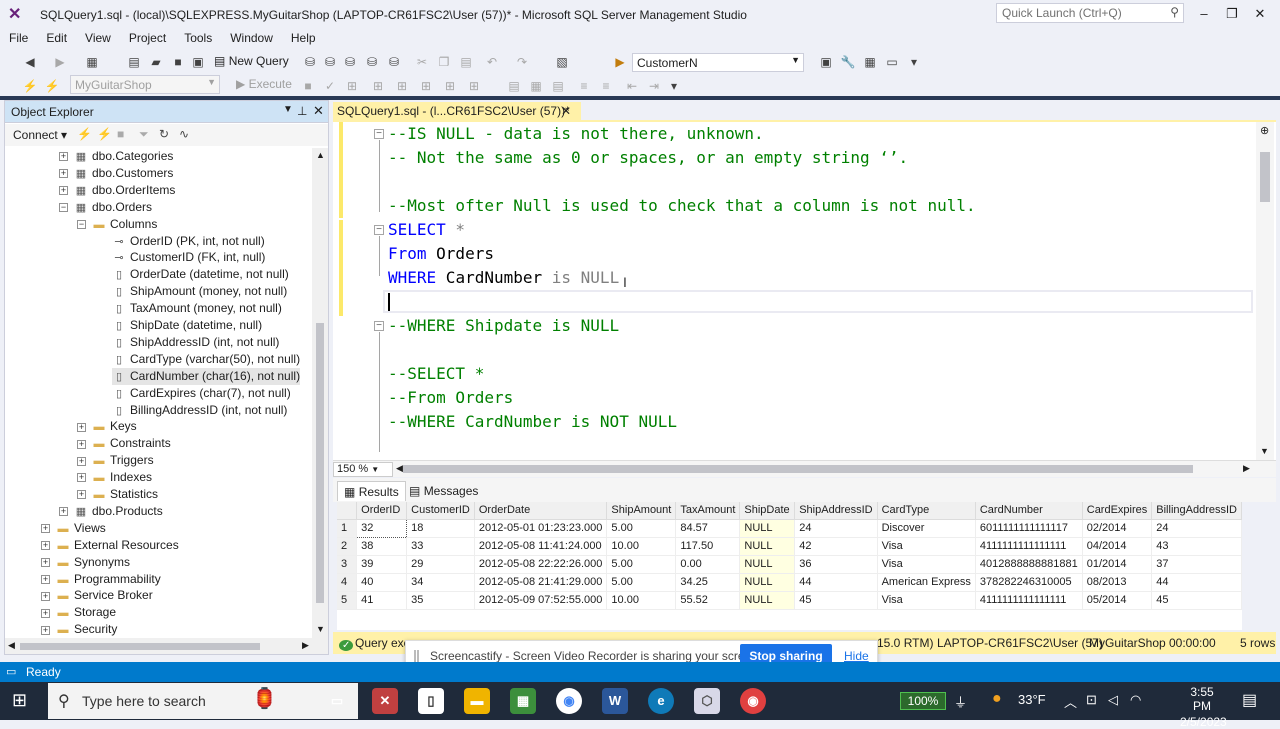  Describe the element at coordinates (836, 564) in the screenshot. I see `grid-cell: 36` at that location.